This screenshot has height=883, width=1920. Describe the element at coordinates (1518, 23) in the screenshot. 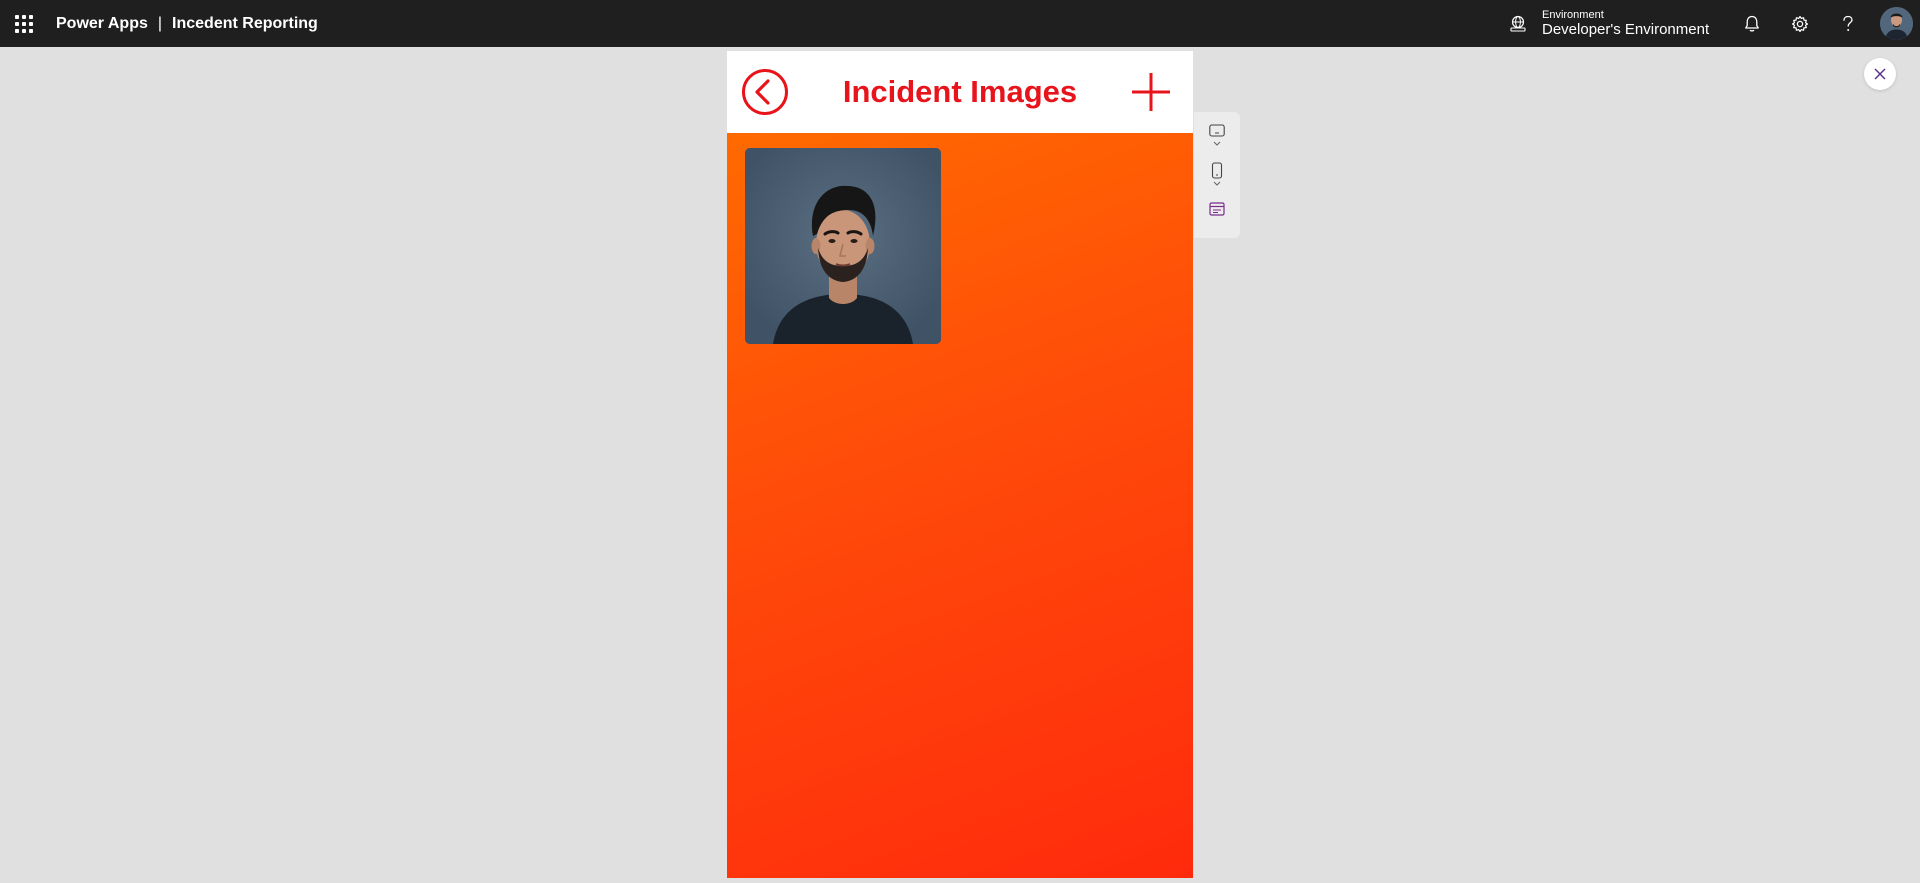

I see `environment-icon` at that location.